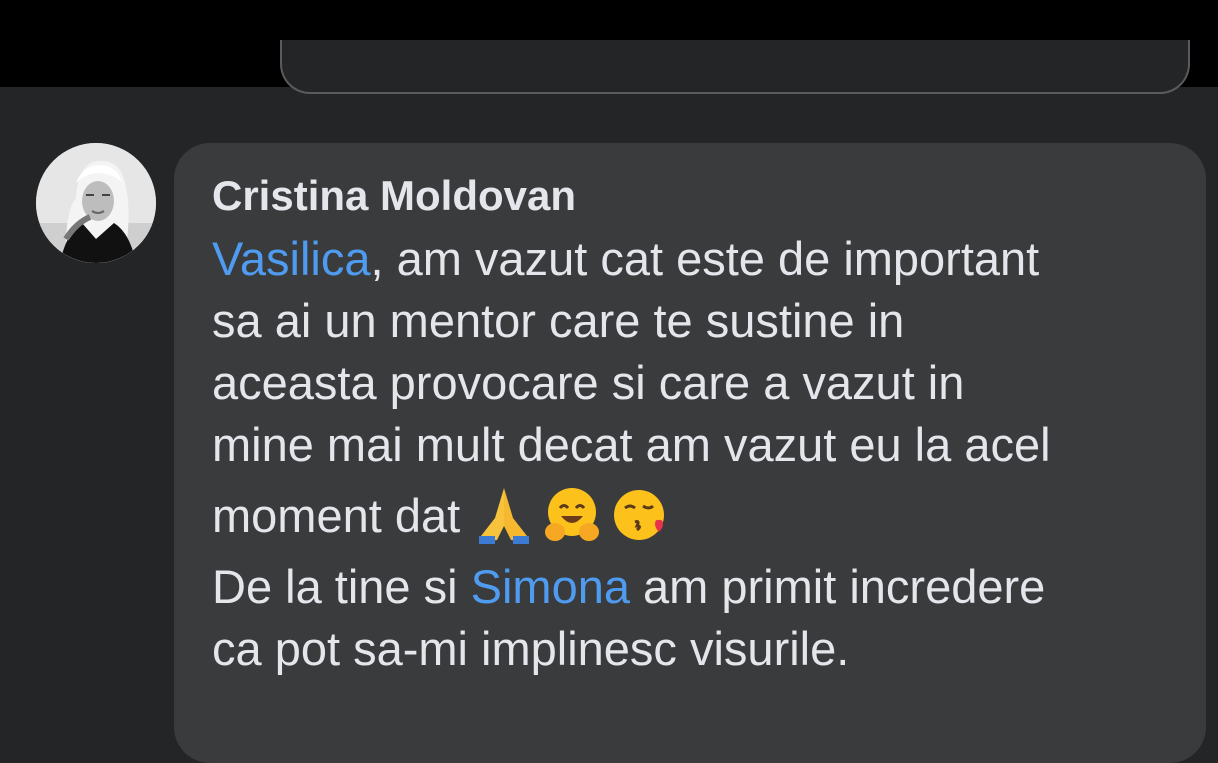 The width and height of the screenshot is (1218, 763). Describe the element at coordinates (291, 258) in the screenshot. I see `mention-link: Vasilica` at that location.